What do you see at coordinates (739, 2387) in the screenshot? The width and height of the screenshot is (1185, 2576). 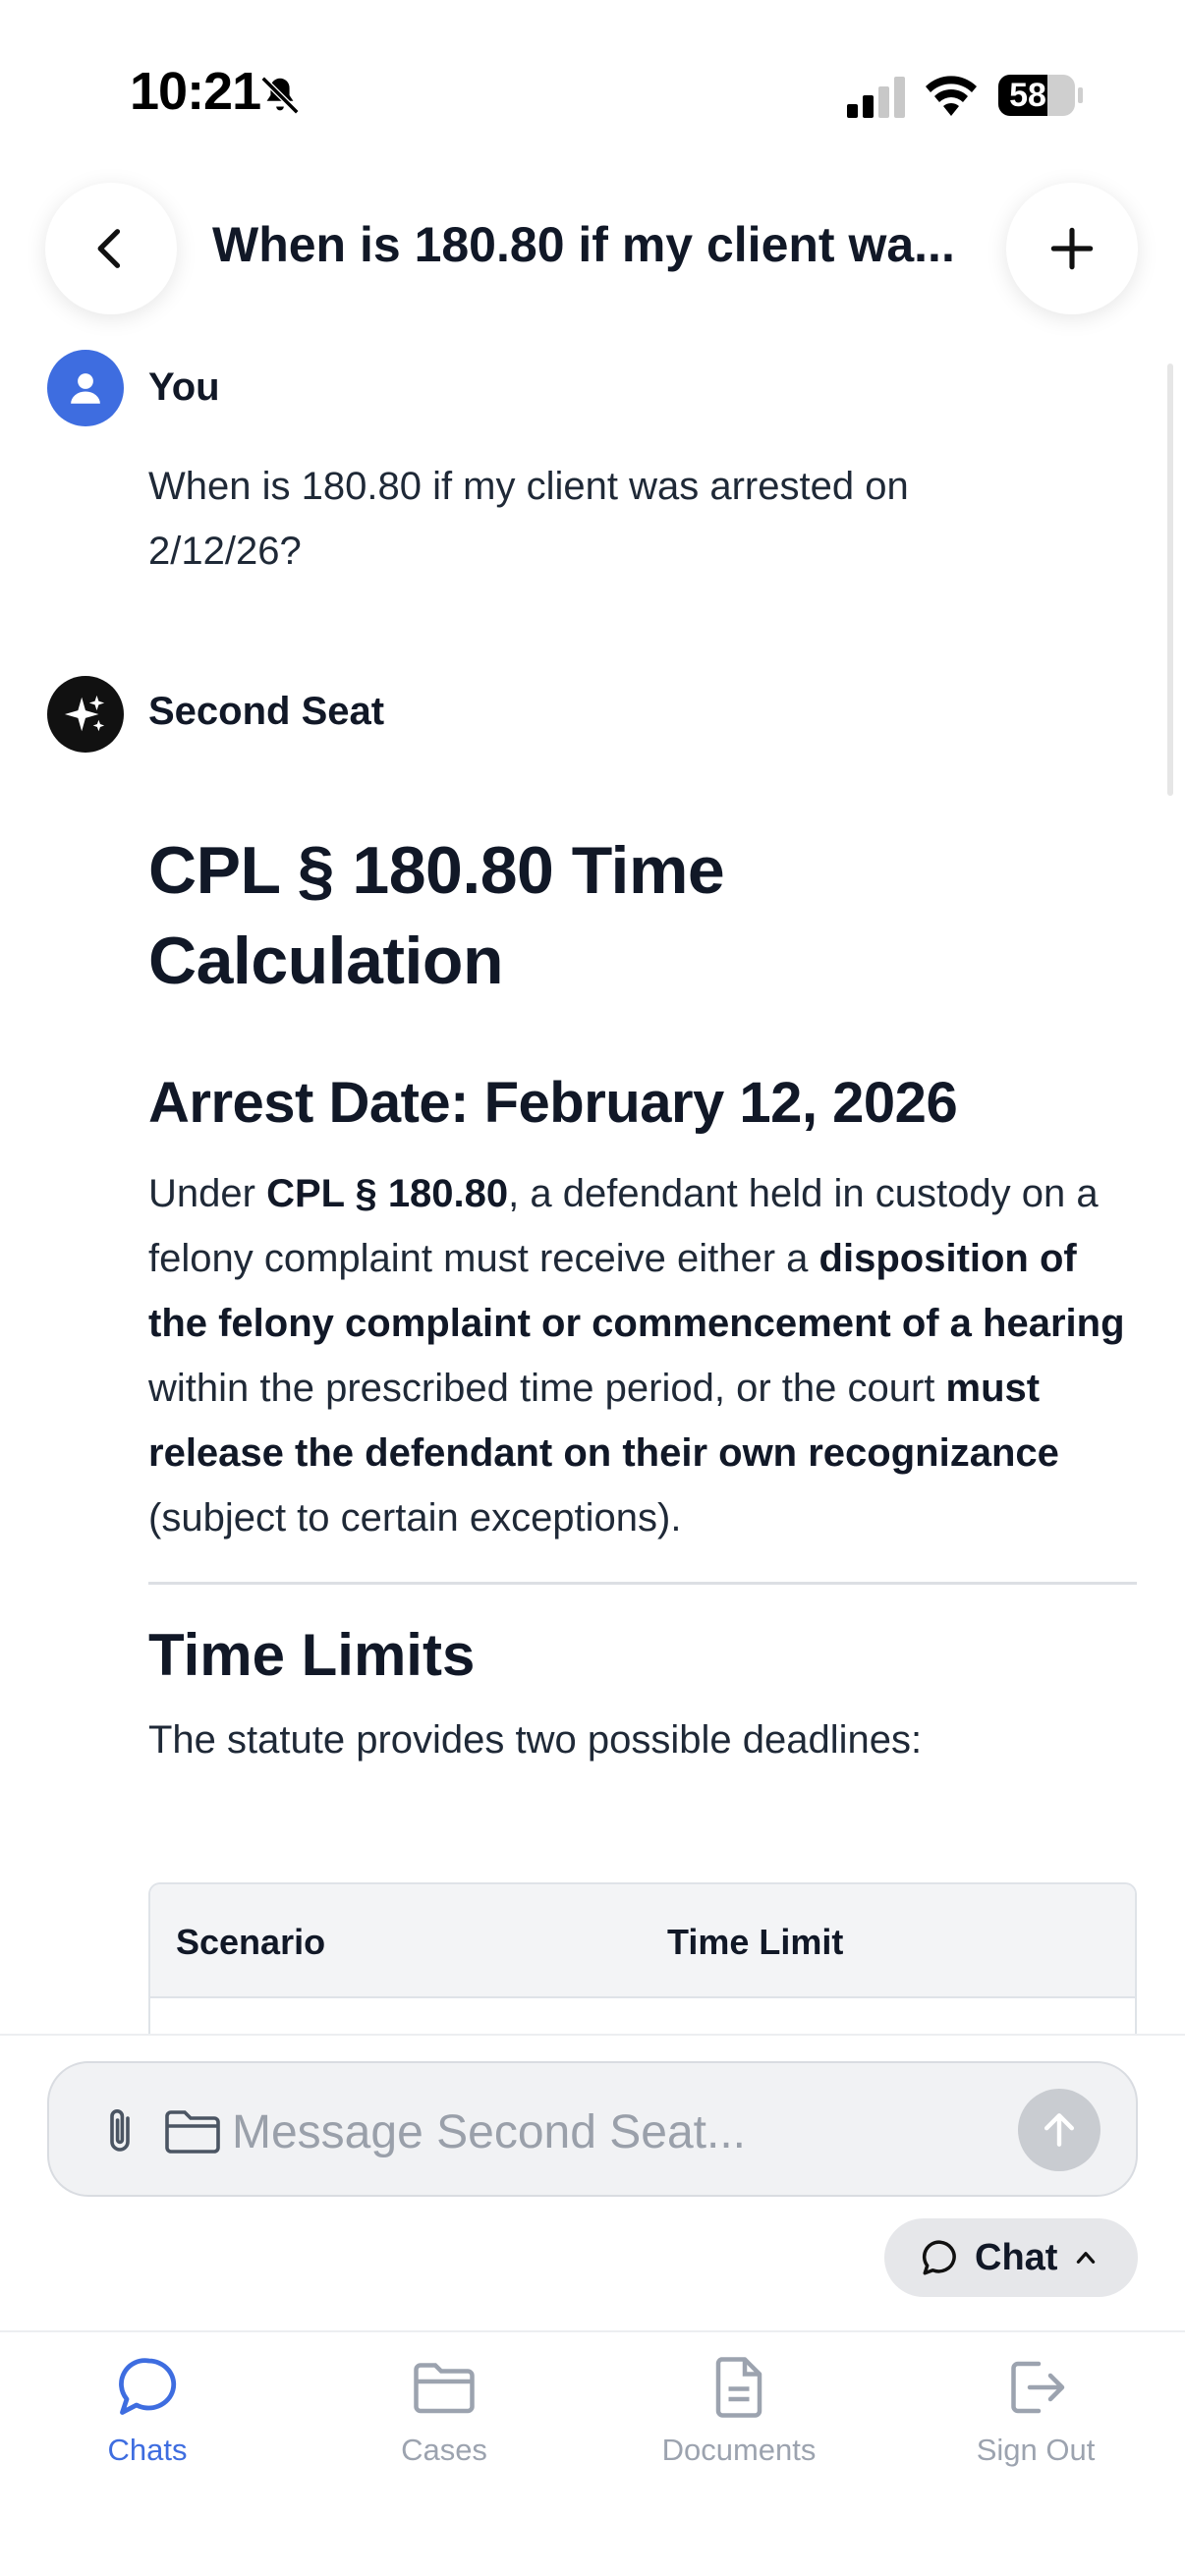 I see `document-icon` at bounding box center [739, 2387].